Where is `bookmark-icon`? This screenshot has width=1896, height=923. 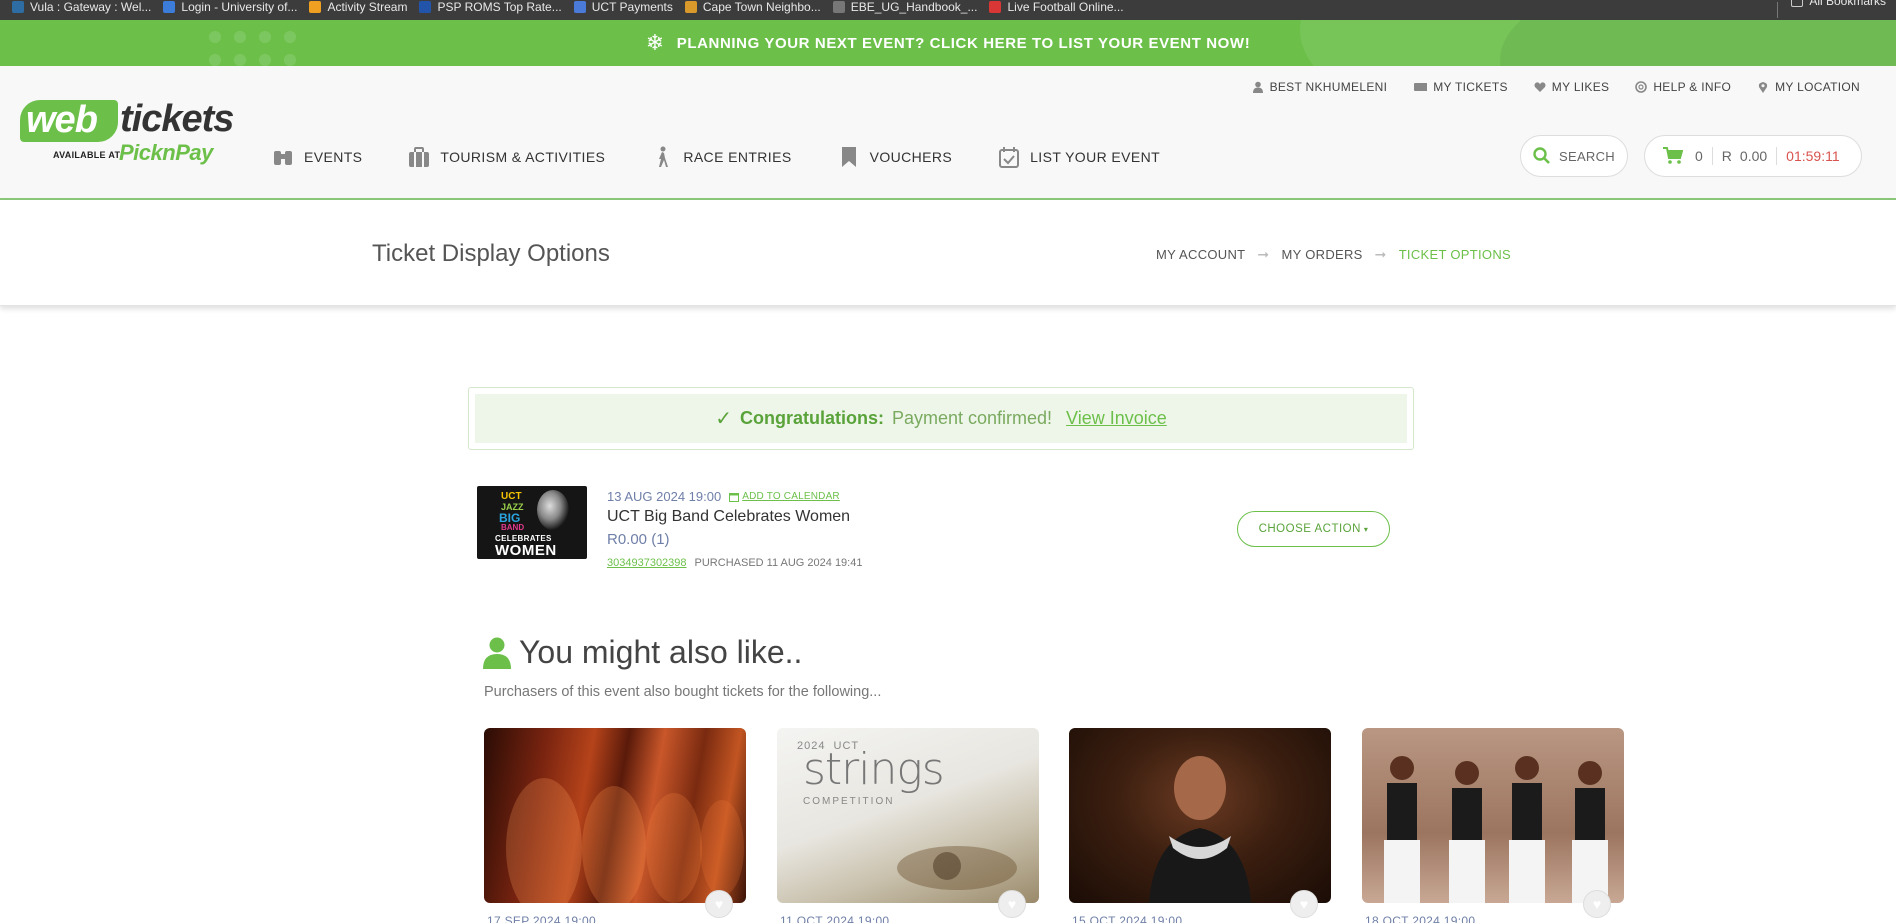
bookmark-icon is located at coordinates (848, 157).